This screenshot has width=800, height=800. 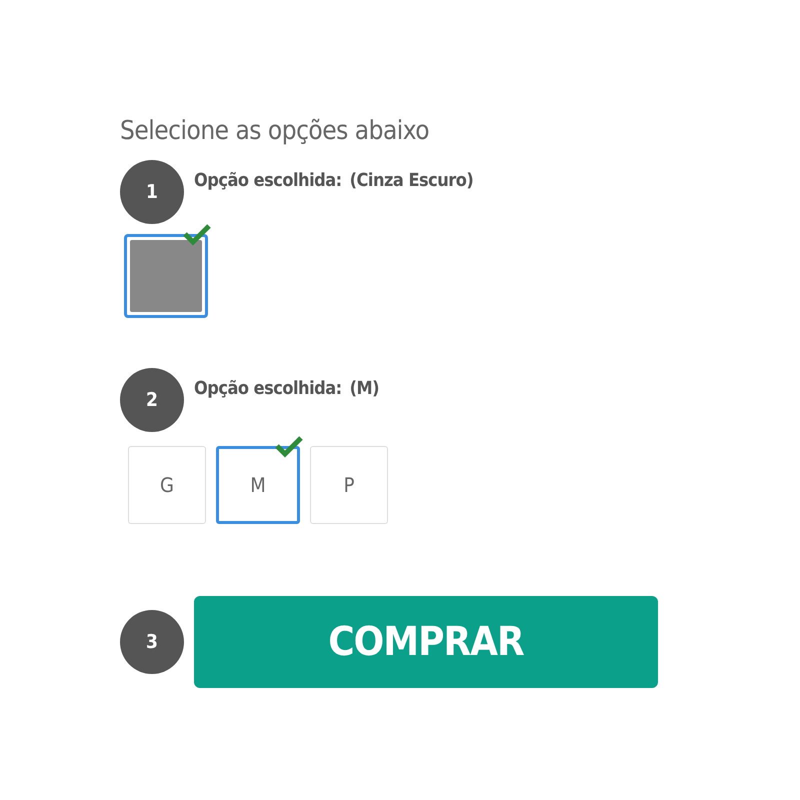 What do you see at coordinates (349, 485) in the screenshot?
I see `size-option: P` at bounding box center [349, 485].